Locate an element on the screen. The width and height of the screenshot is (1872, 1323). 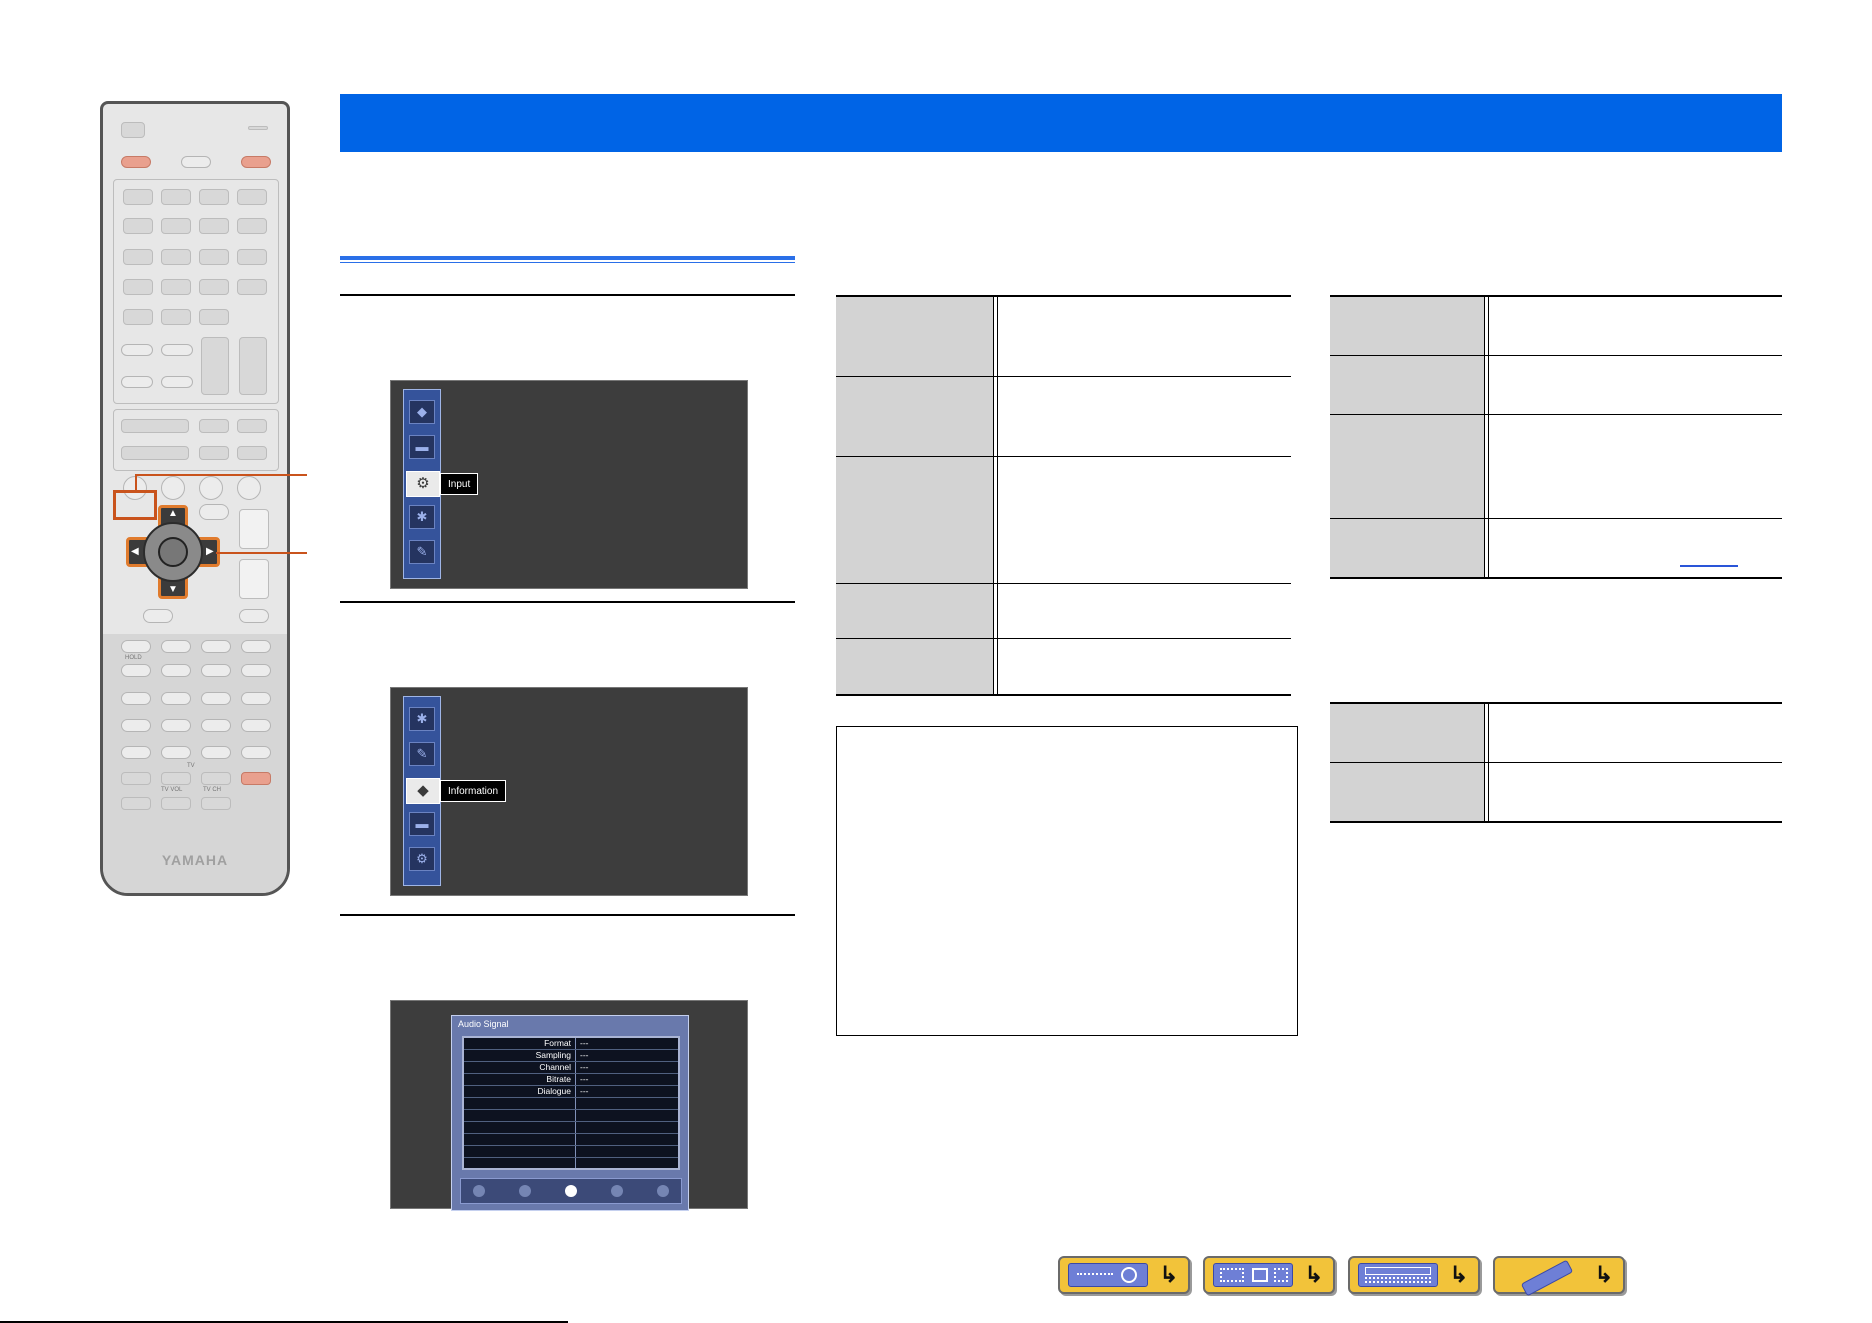
cursor-callout-leader is located at coordinates (261, 553).